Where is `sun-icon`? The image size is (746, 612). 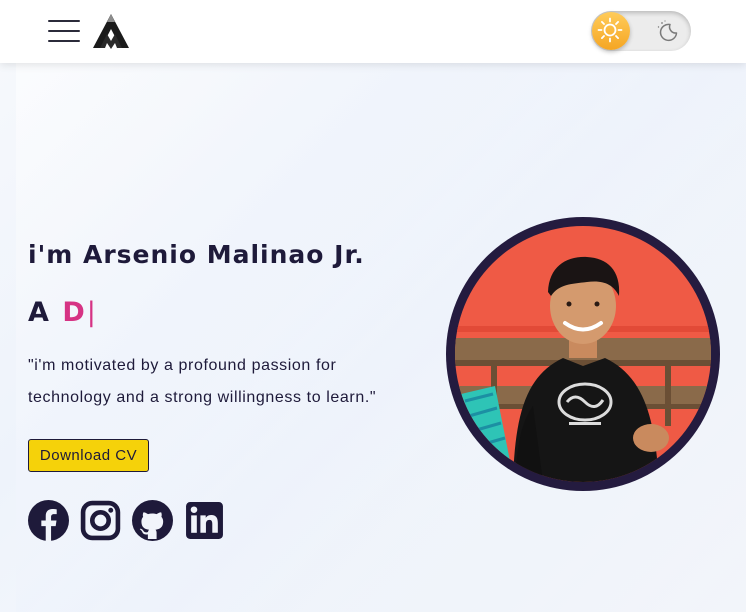
sun-icon is located at coordinates (610, 30).